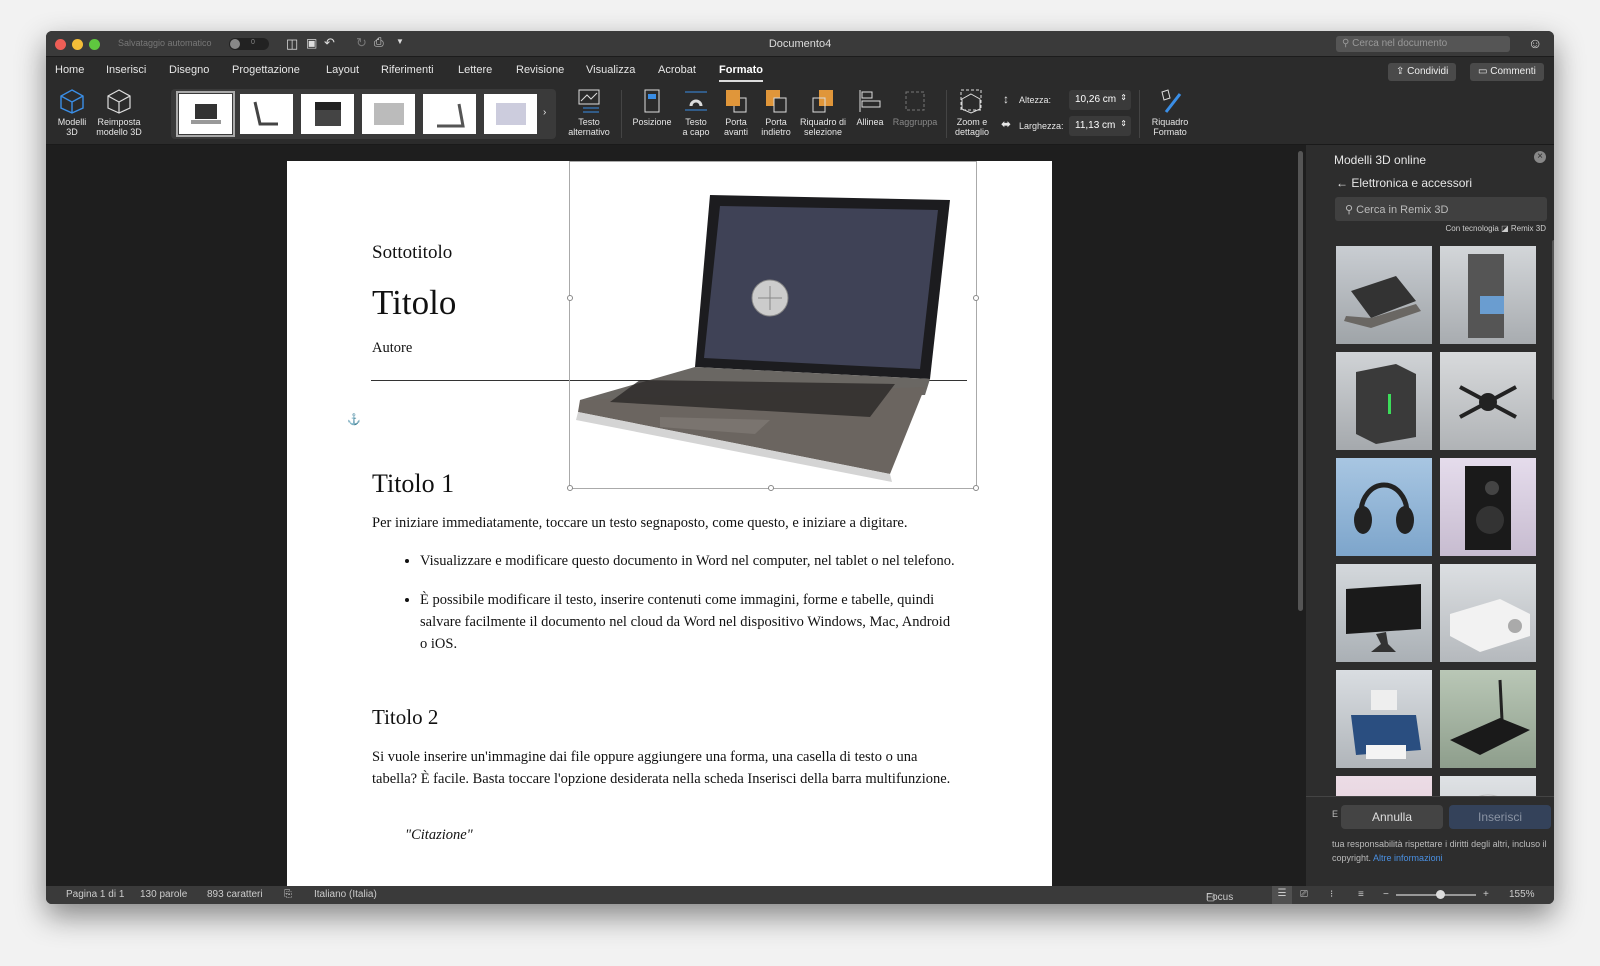 The image size is (1600, 966). I want to click on tab-revisione: Revisione, so click(540, 70).